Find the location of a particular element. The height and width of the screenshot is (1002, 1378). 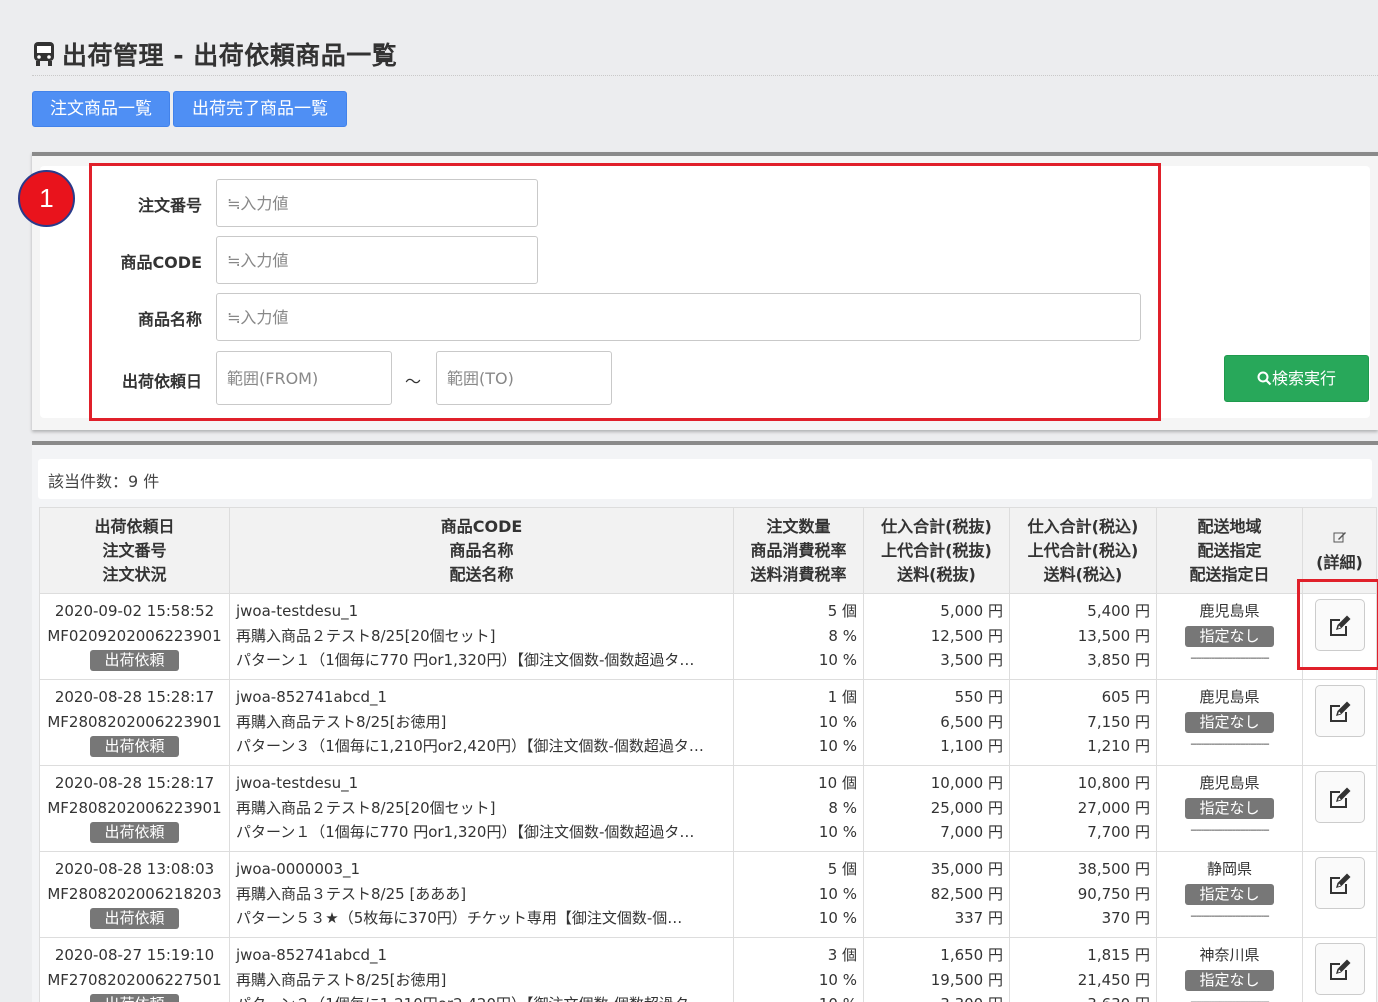

date-to-input is located at coordinates (524, 378).